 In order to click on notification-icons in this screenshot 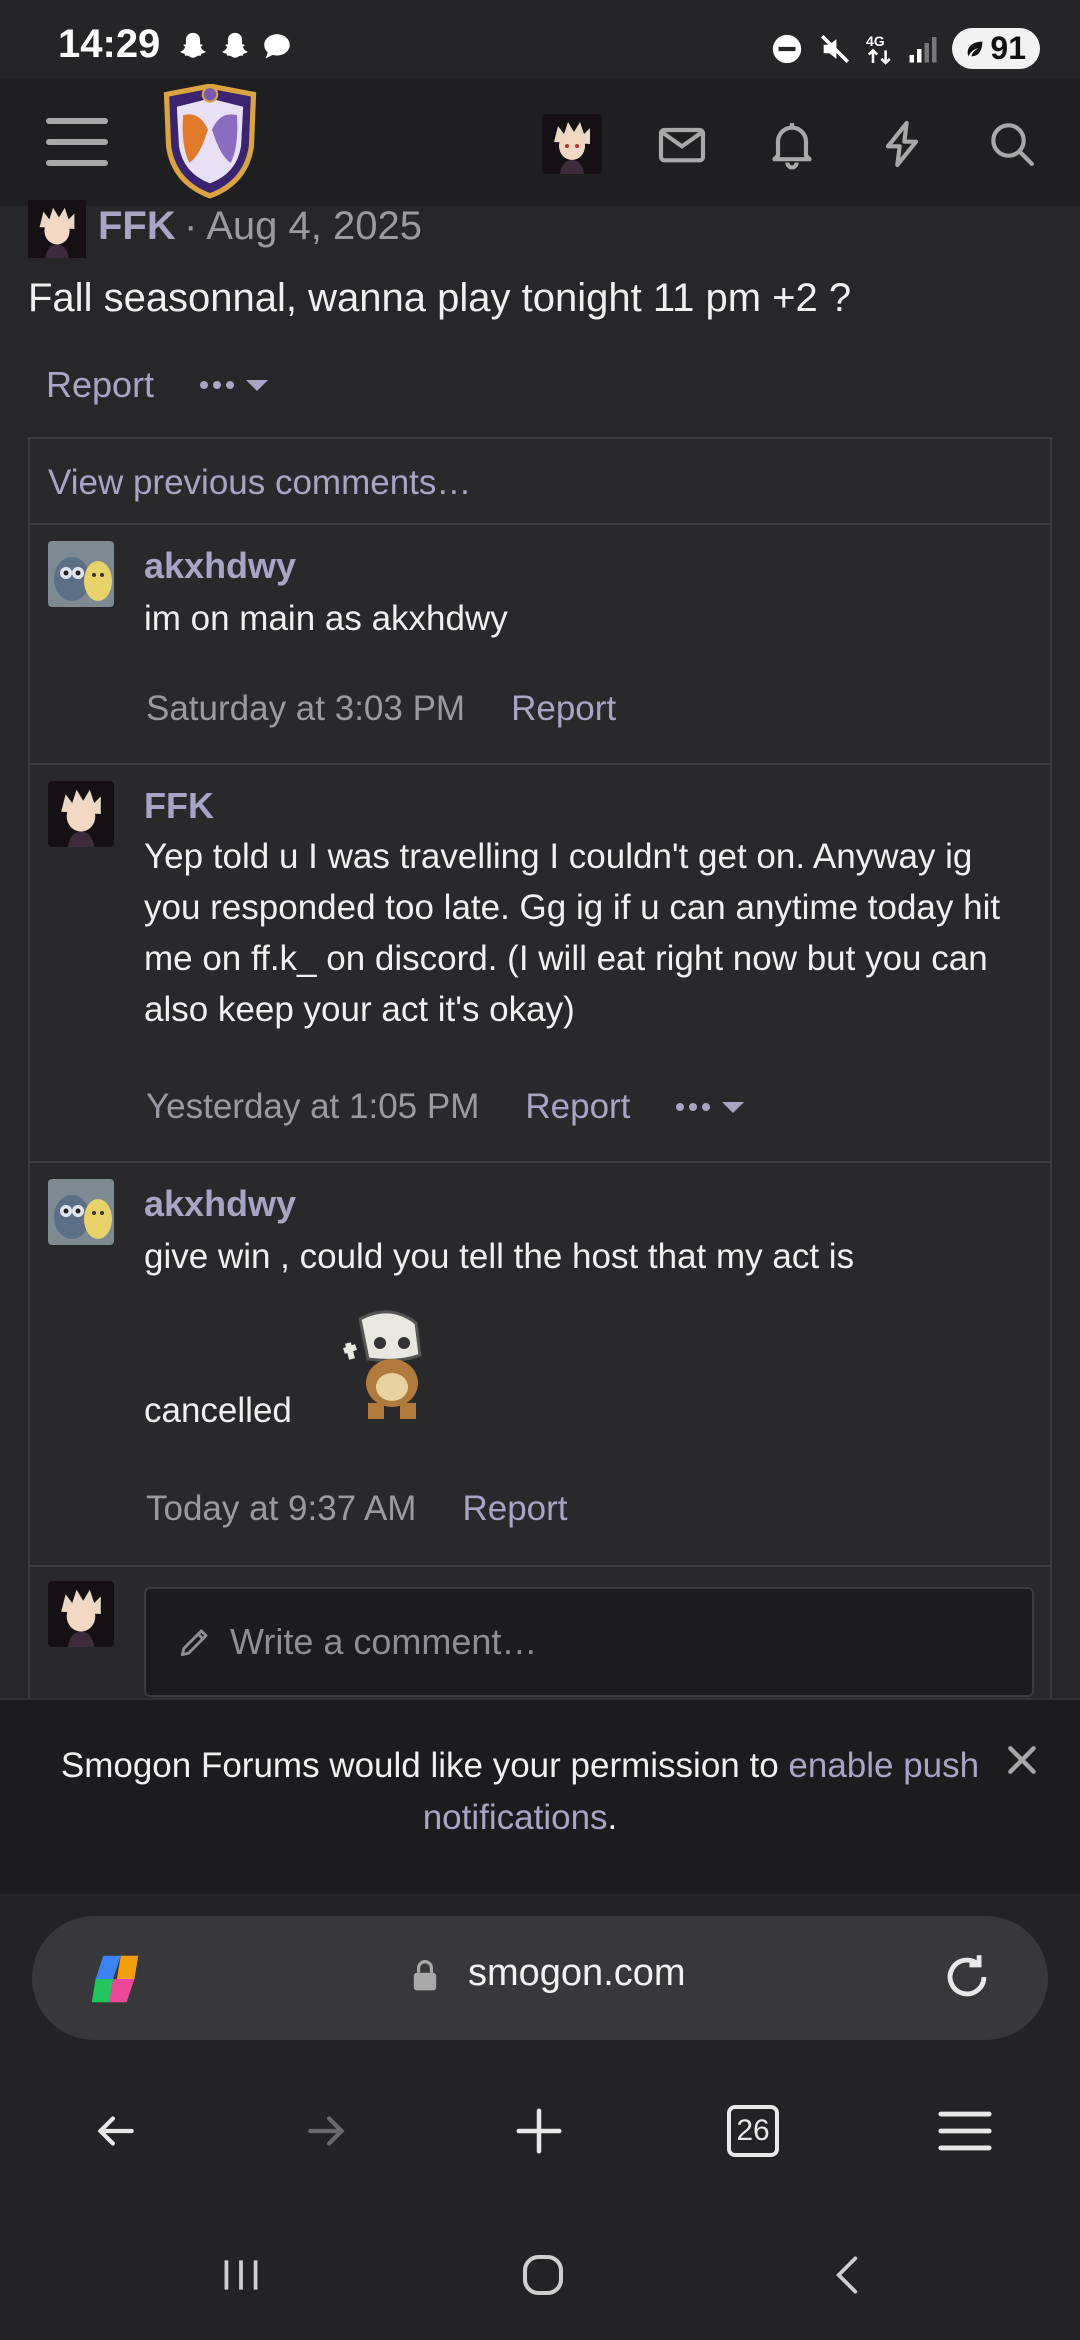, I will do `click(235, 47)`.